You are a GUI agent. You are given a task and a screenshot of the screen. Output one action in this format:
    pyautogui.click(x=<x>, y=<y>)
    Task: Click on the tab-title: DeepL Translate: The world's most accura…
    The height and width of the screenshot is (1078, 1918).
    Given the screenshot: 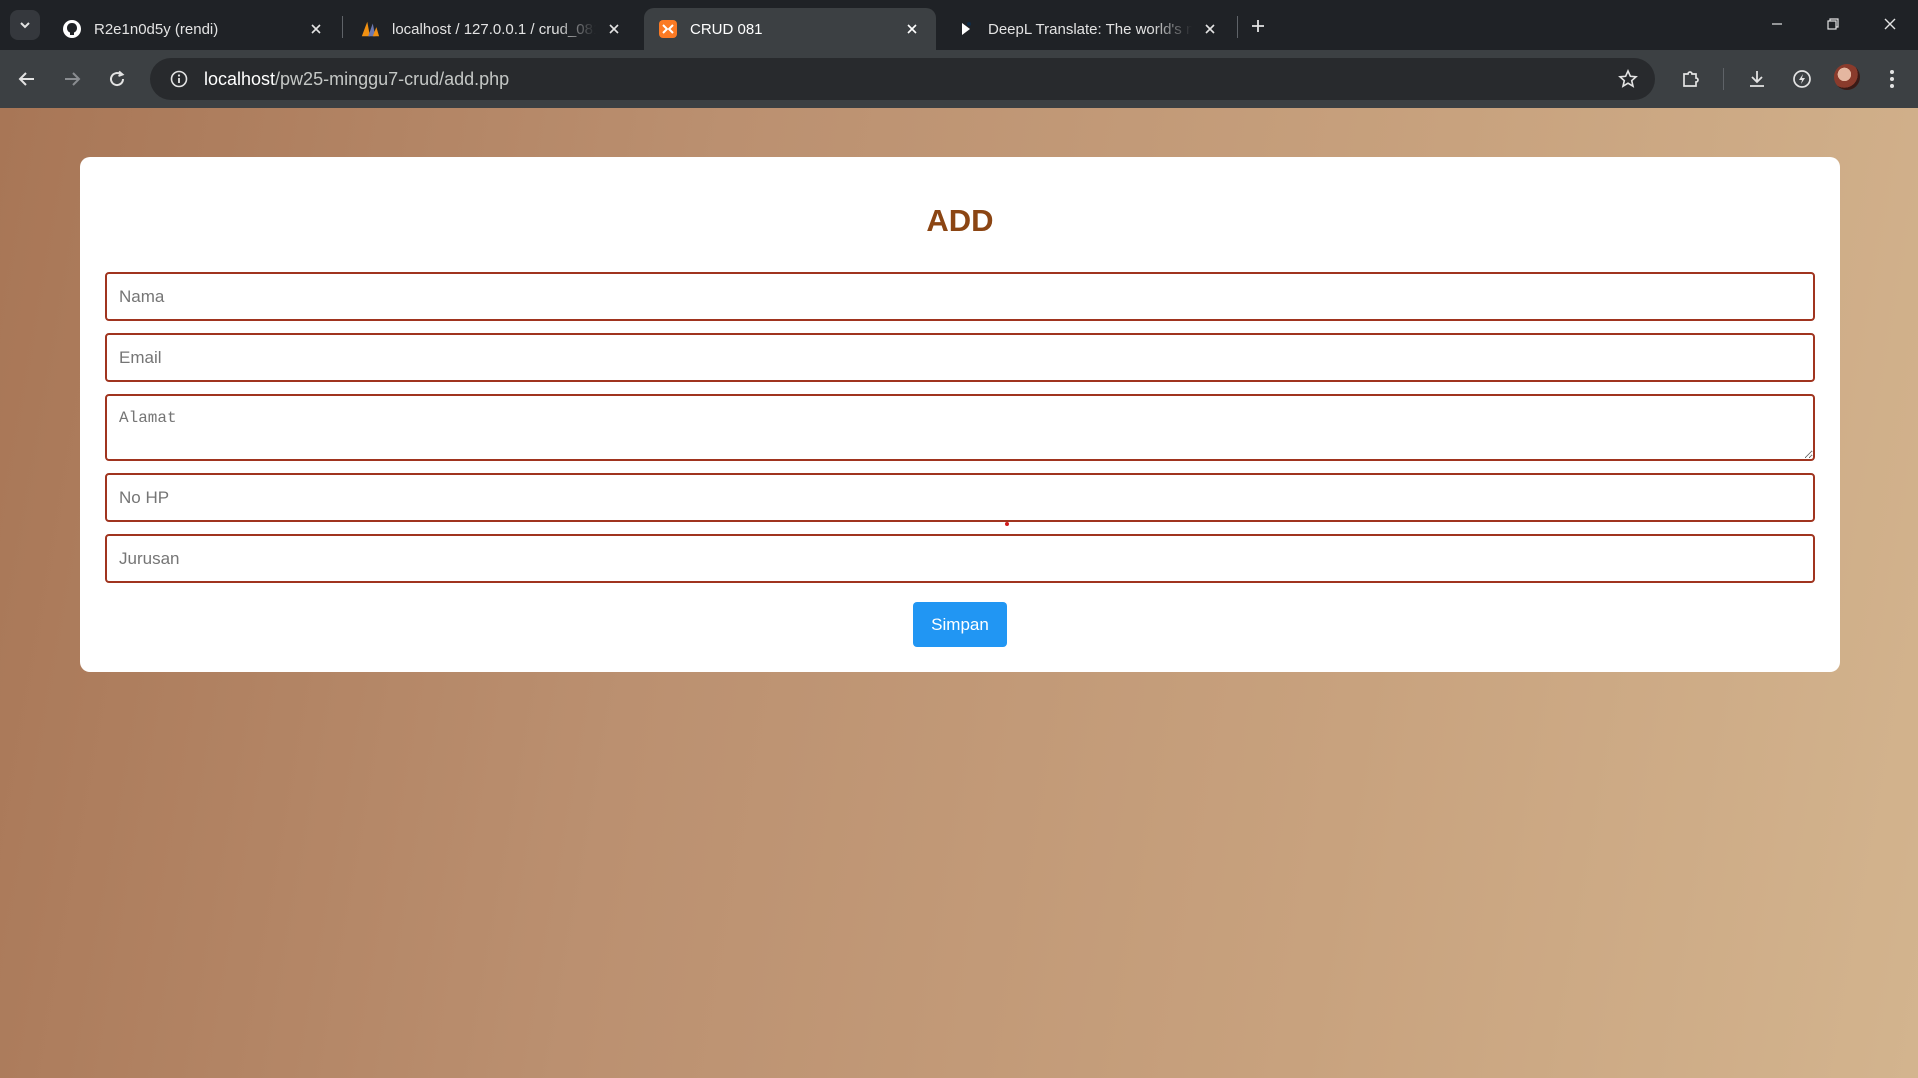 What is the action you would take?
    pyautogui.click(x=1090, y=29)
    